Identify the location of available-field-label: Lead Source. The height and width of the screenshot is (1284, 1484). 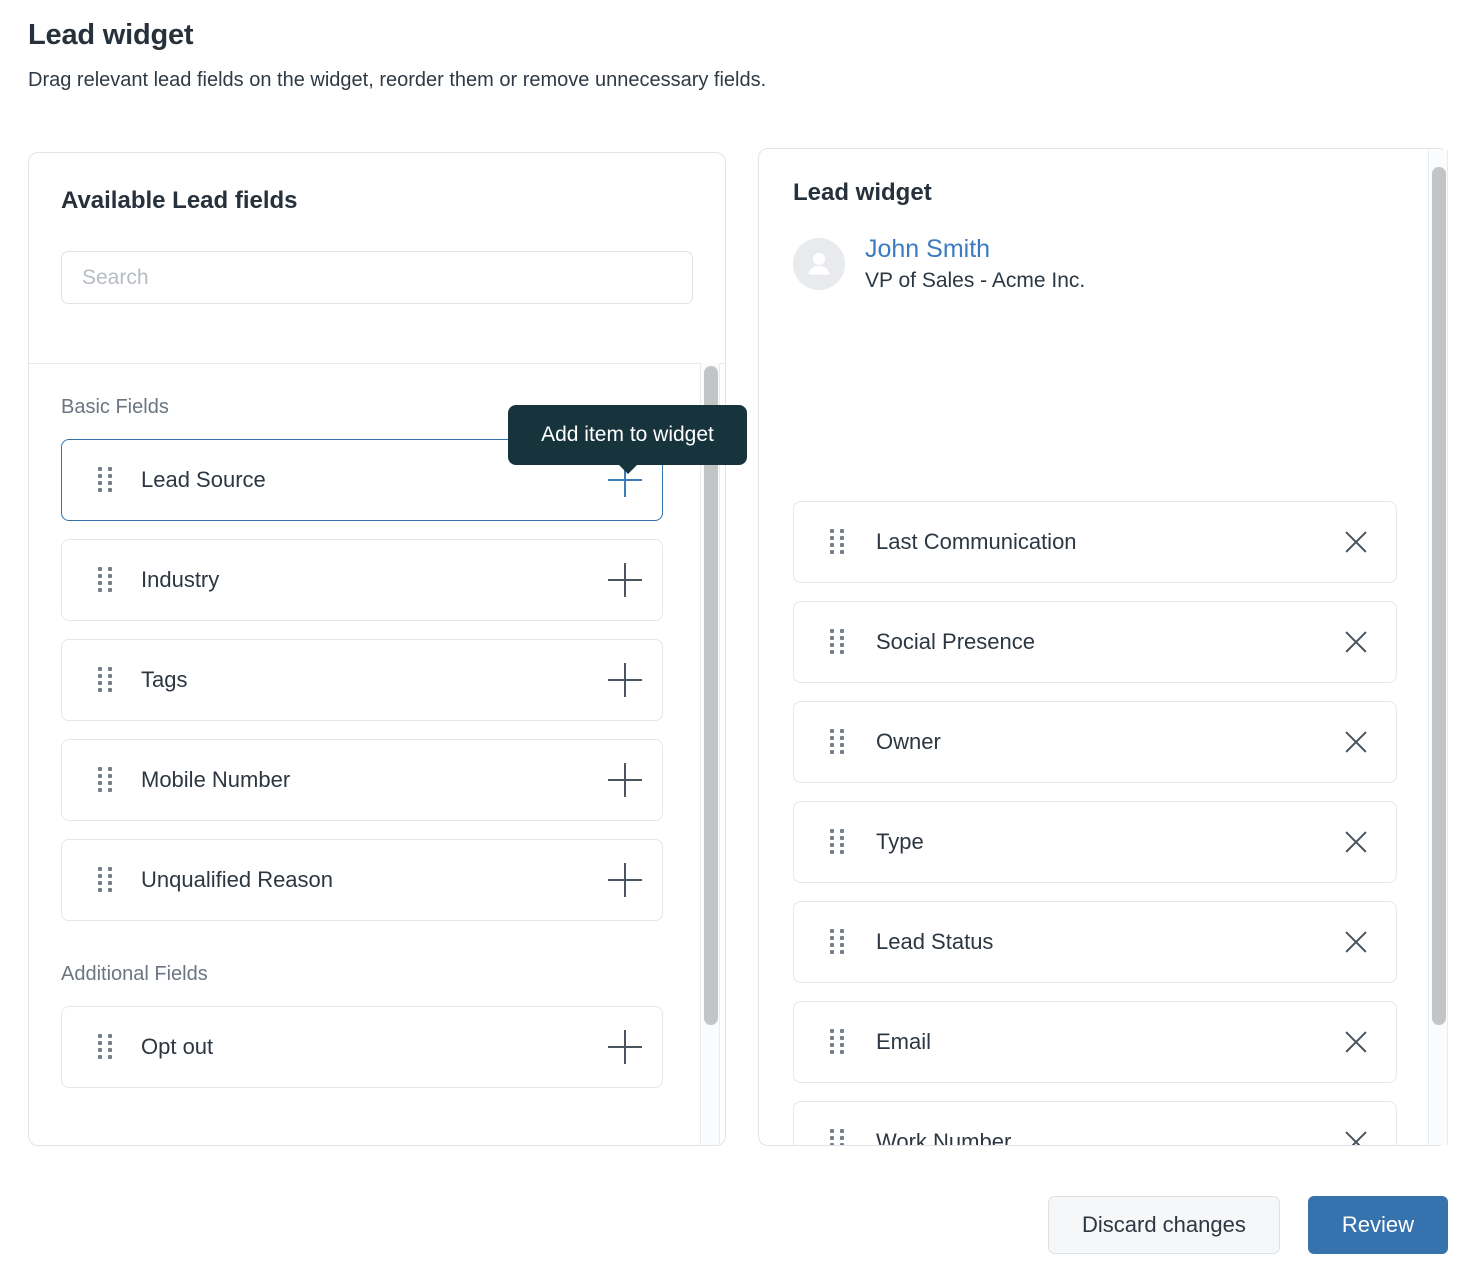
(203, 479).